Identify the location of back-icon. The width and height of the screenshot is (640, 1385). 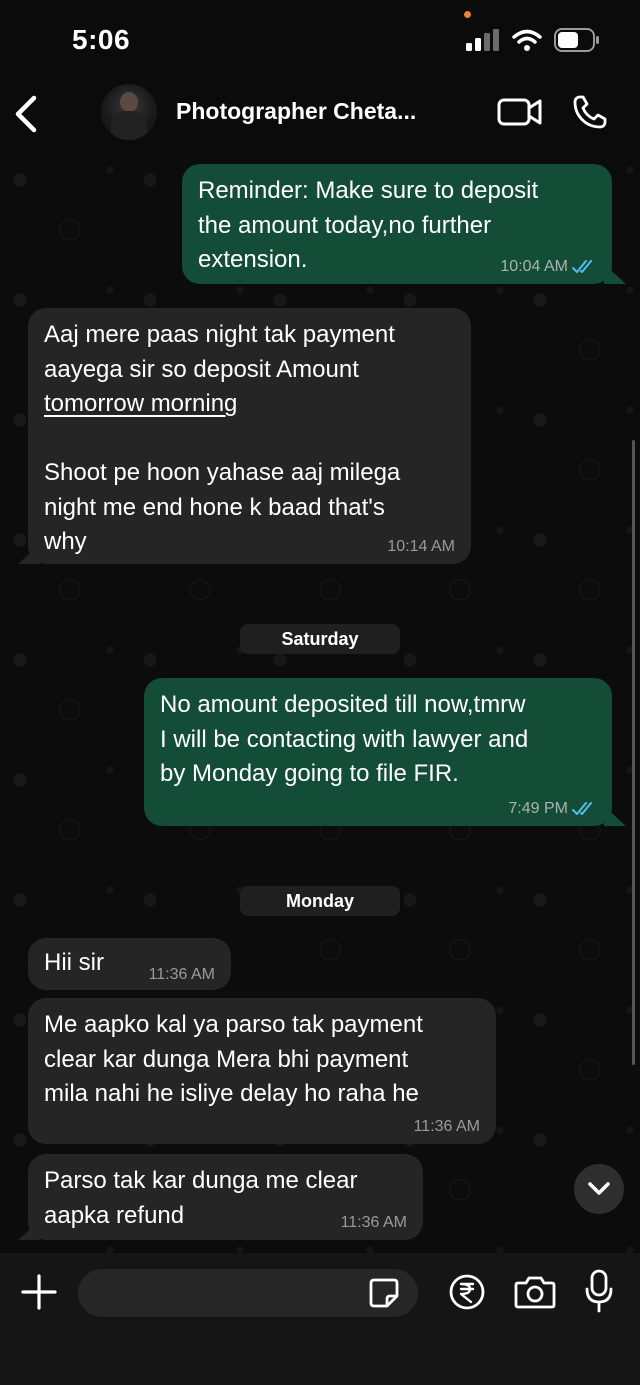
(27, 114).